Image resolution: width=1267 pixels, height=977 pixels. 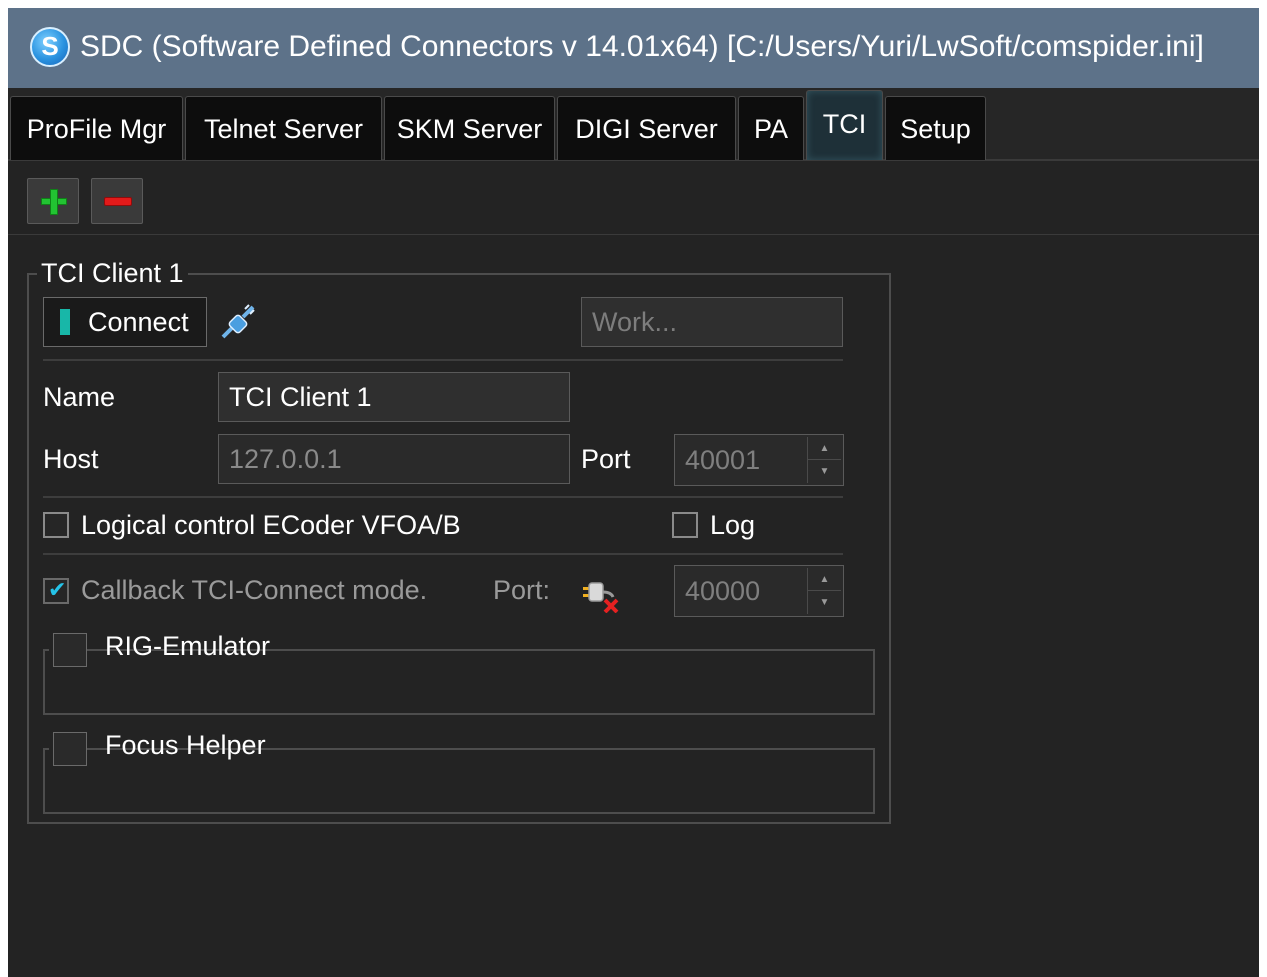 What do you see at coordinates (633, 199) in the screenshot?
I see `toolbar` at bounding box center [633, 199].